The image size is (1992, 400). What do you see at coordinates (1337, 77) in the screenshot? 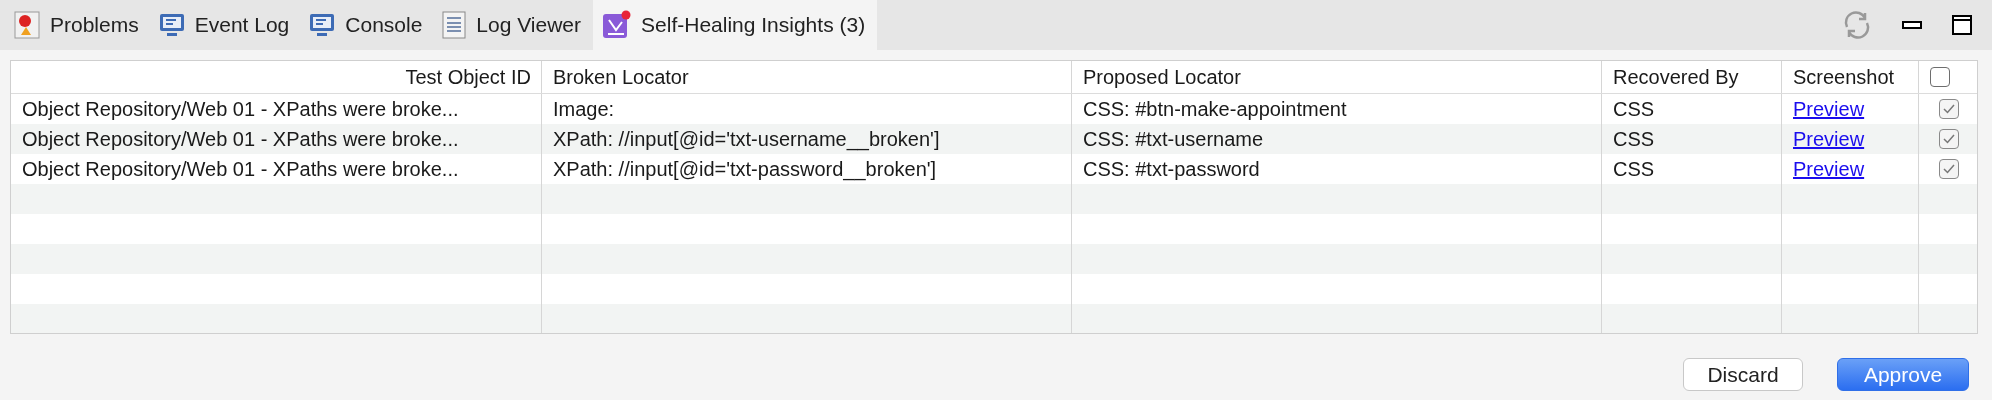
I see `column-header: Proposed Locator` at bounding box center [1337, 77].